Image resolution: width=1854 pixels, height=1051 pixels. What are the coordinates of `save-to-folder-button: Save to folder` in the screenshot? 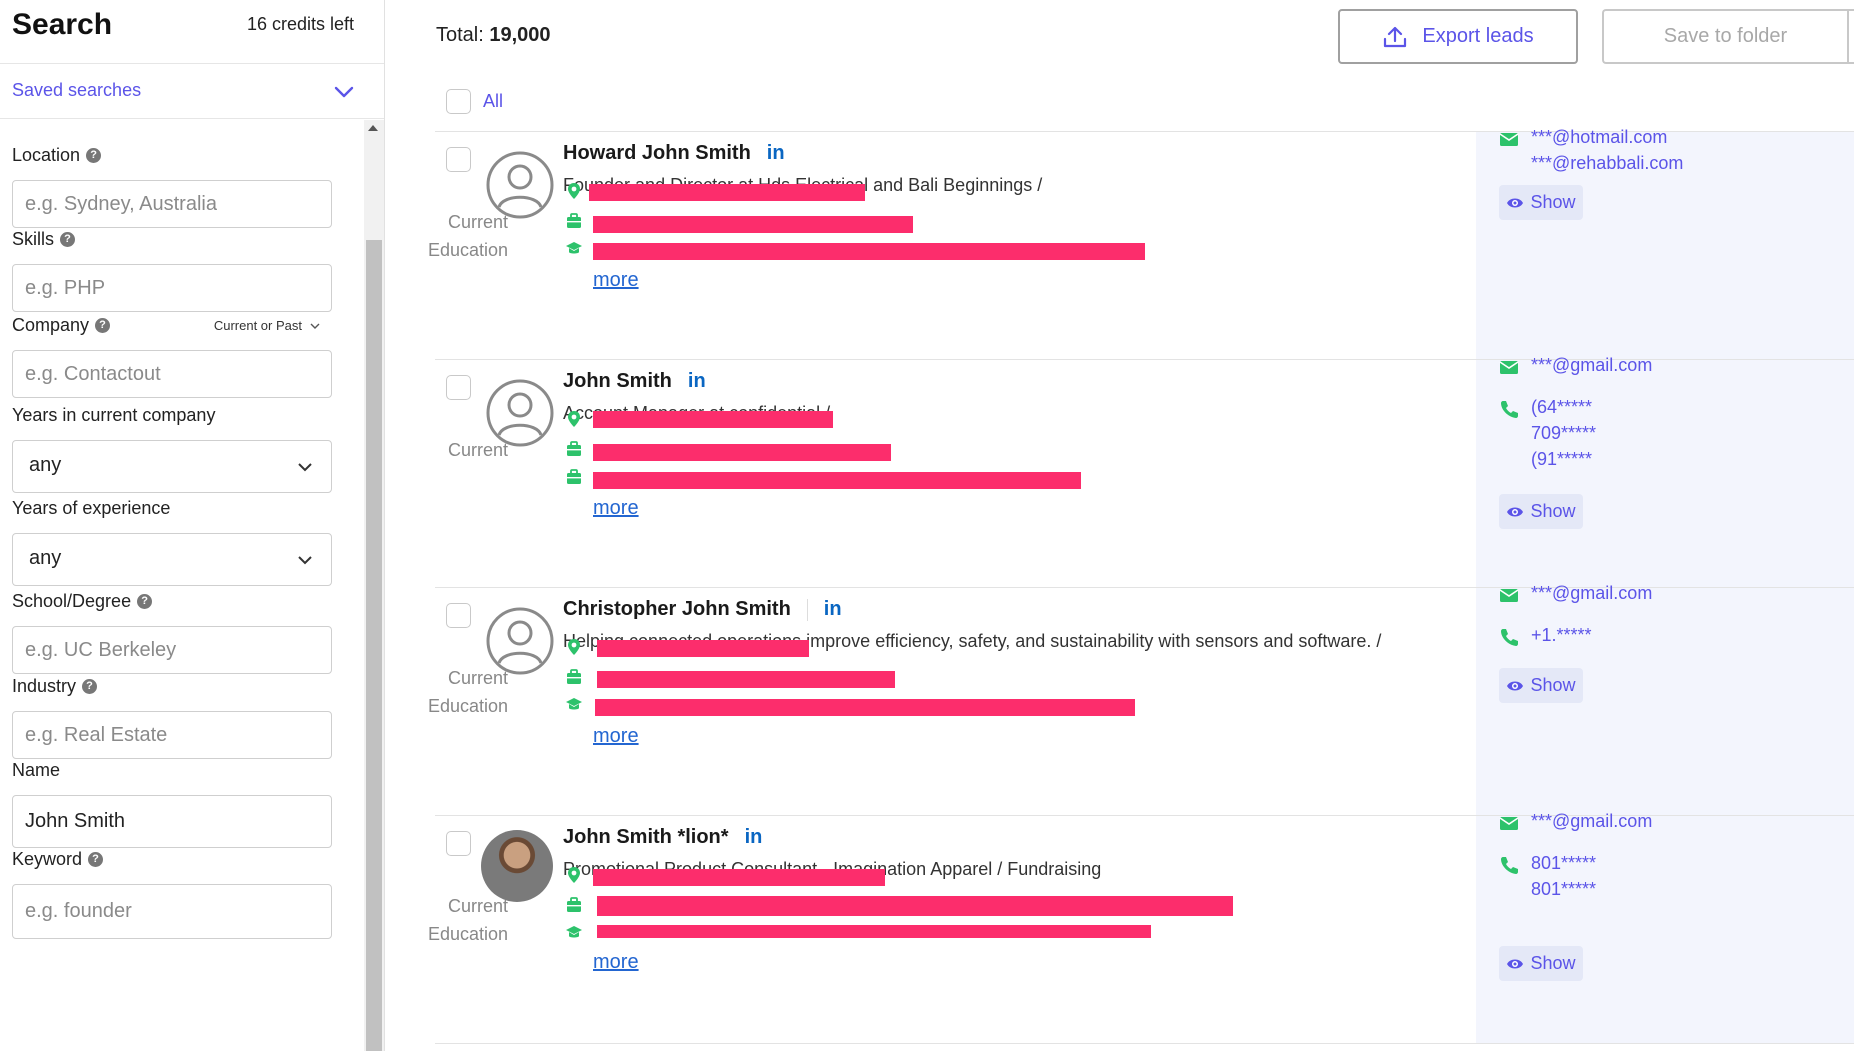 It's located at (1724, 36).